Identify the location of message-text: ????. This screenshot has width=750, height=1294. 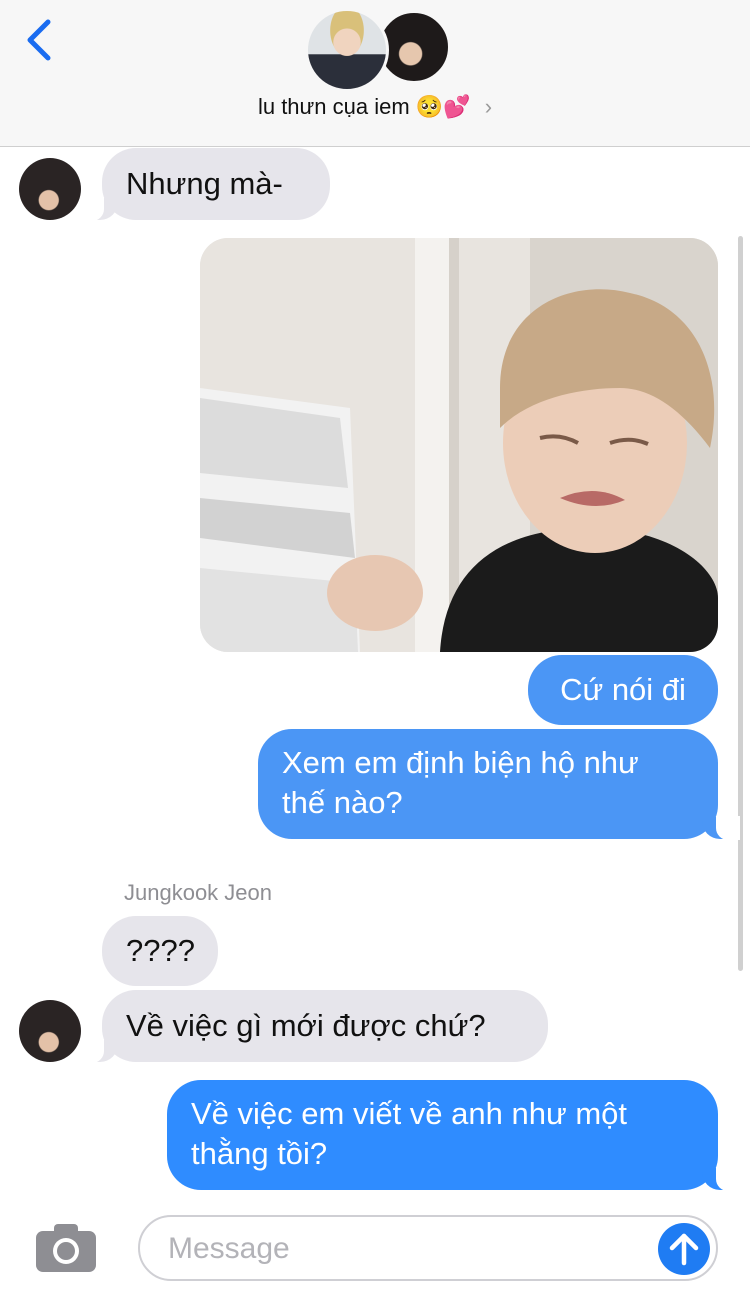
(160, 950).